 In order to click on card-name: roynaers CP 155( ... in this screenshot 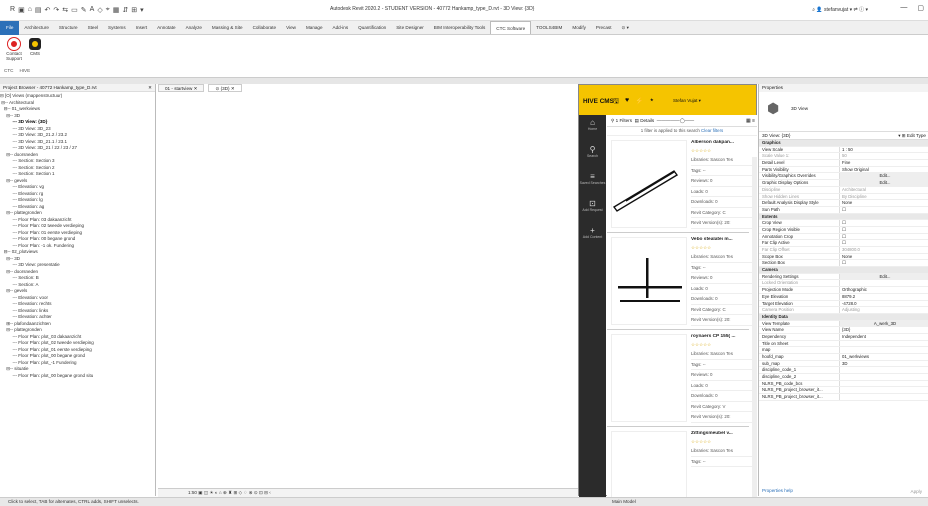, I will do `click(722, 338)`.